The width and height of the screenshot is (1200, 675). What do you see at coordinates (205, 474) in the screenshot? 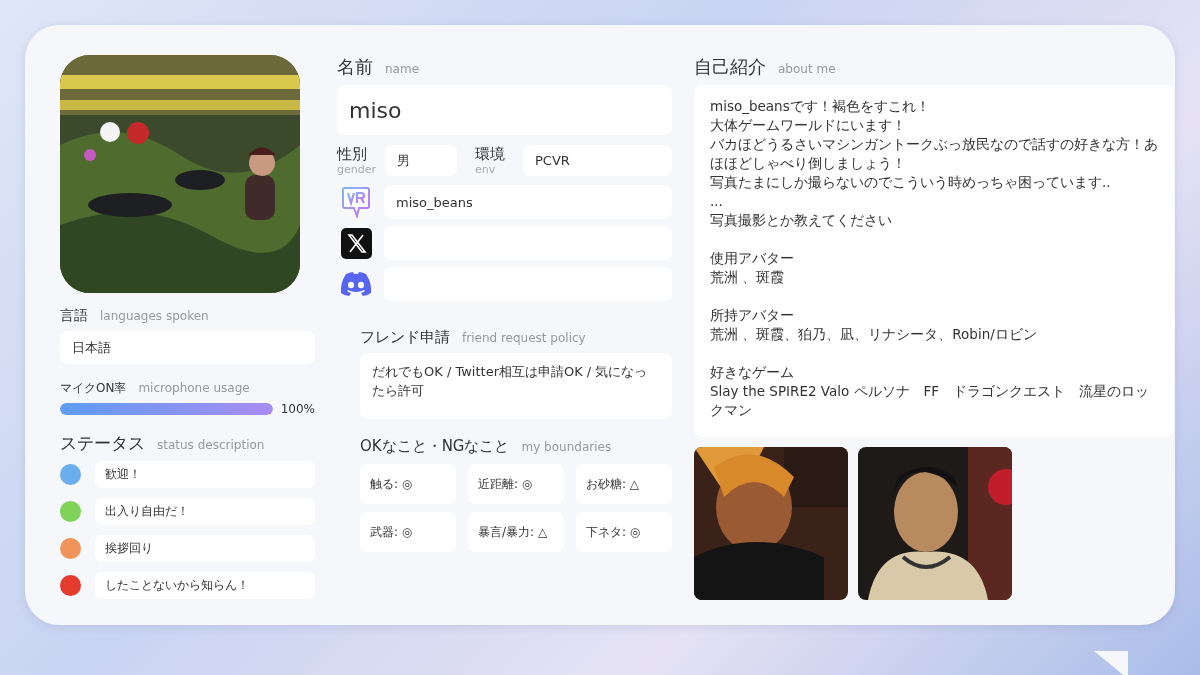
I see `status-text: 歓迎！` at bounding box center [205, 474].